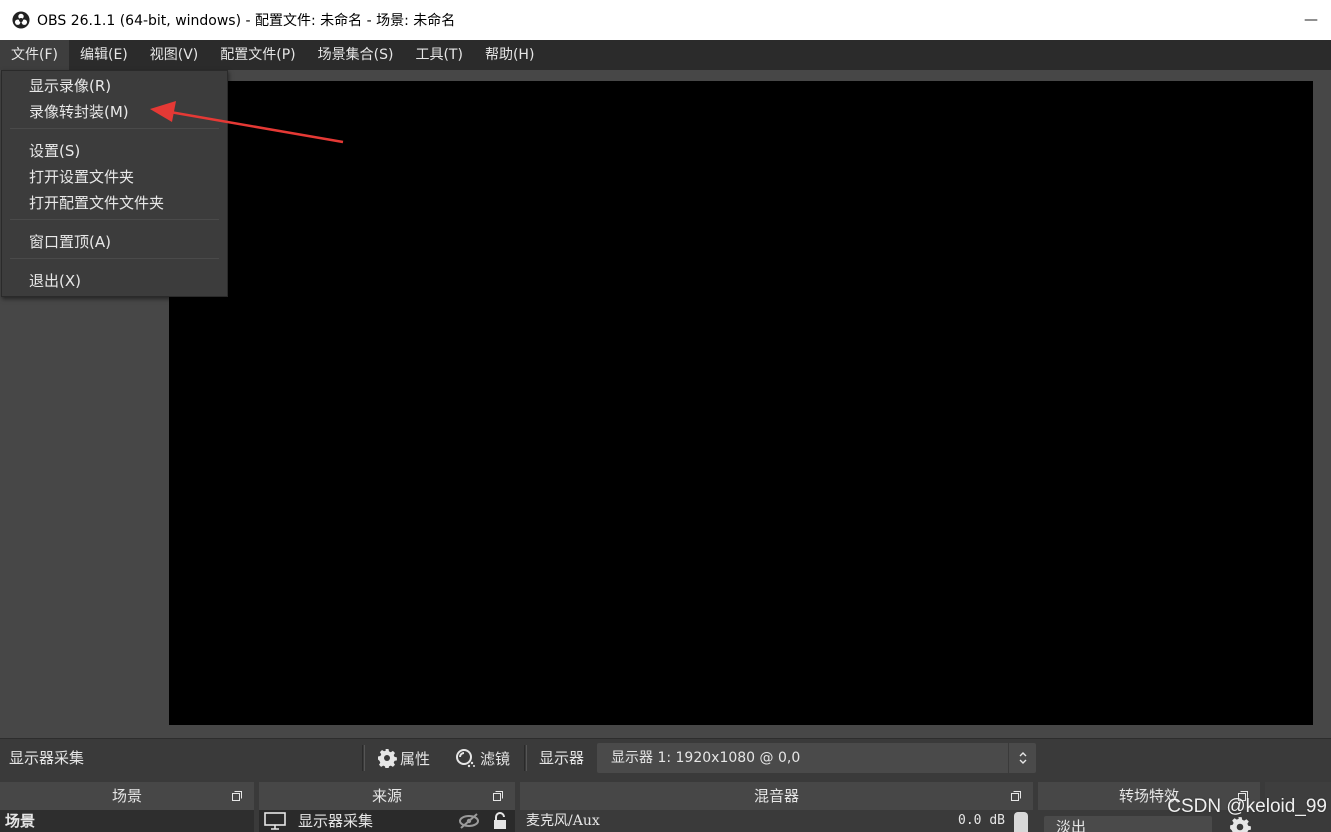 Image resolution: width=1331 pixels, height=832 pixels. I want to click on obs-logo-icon, so click(21, 20).